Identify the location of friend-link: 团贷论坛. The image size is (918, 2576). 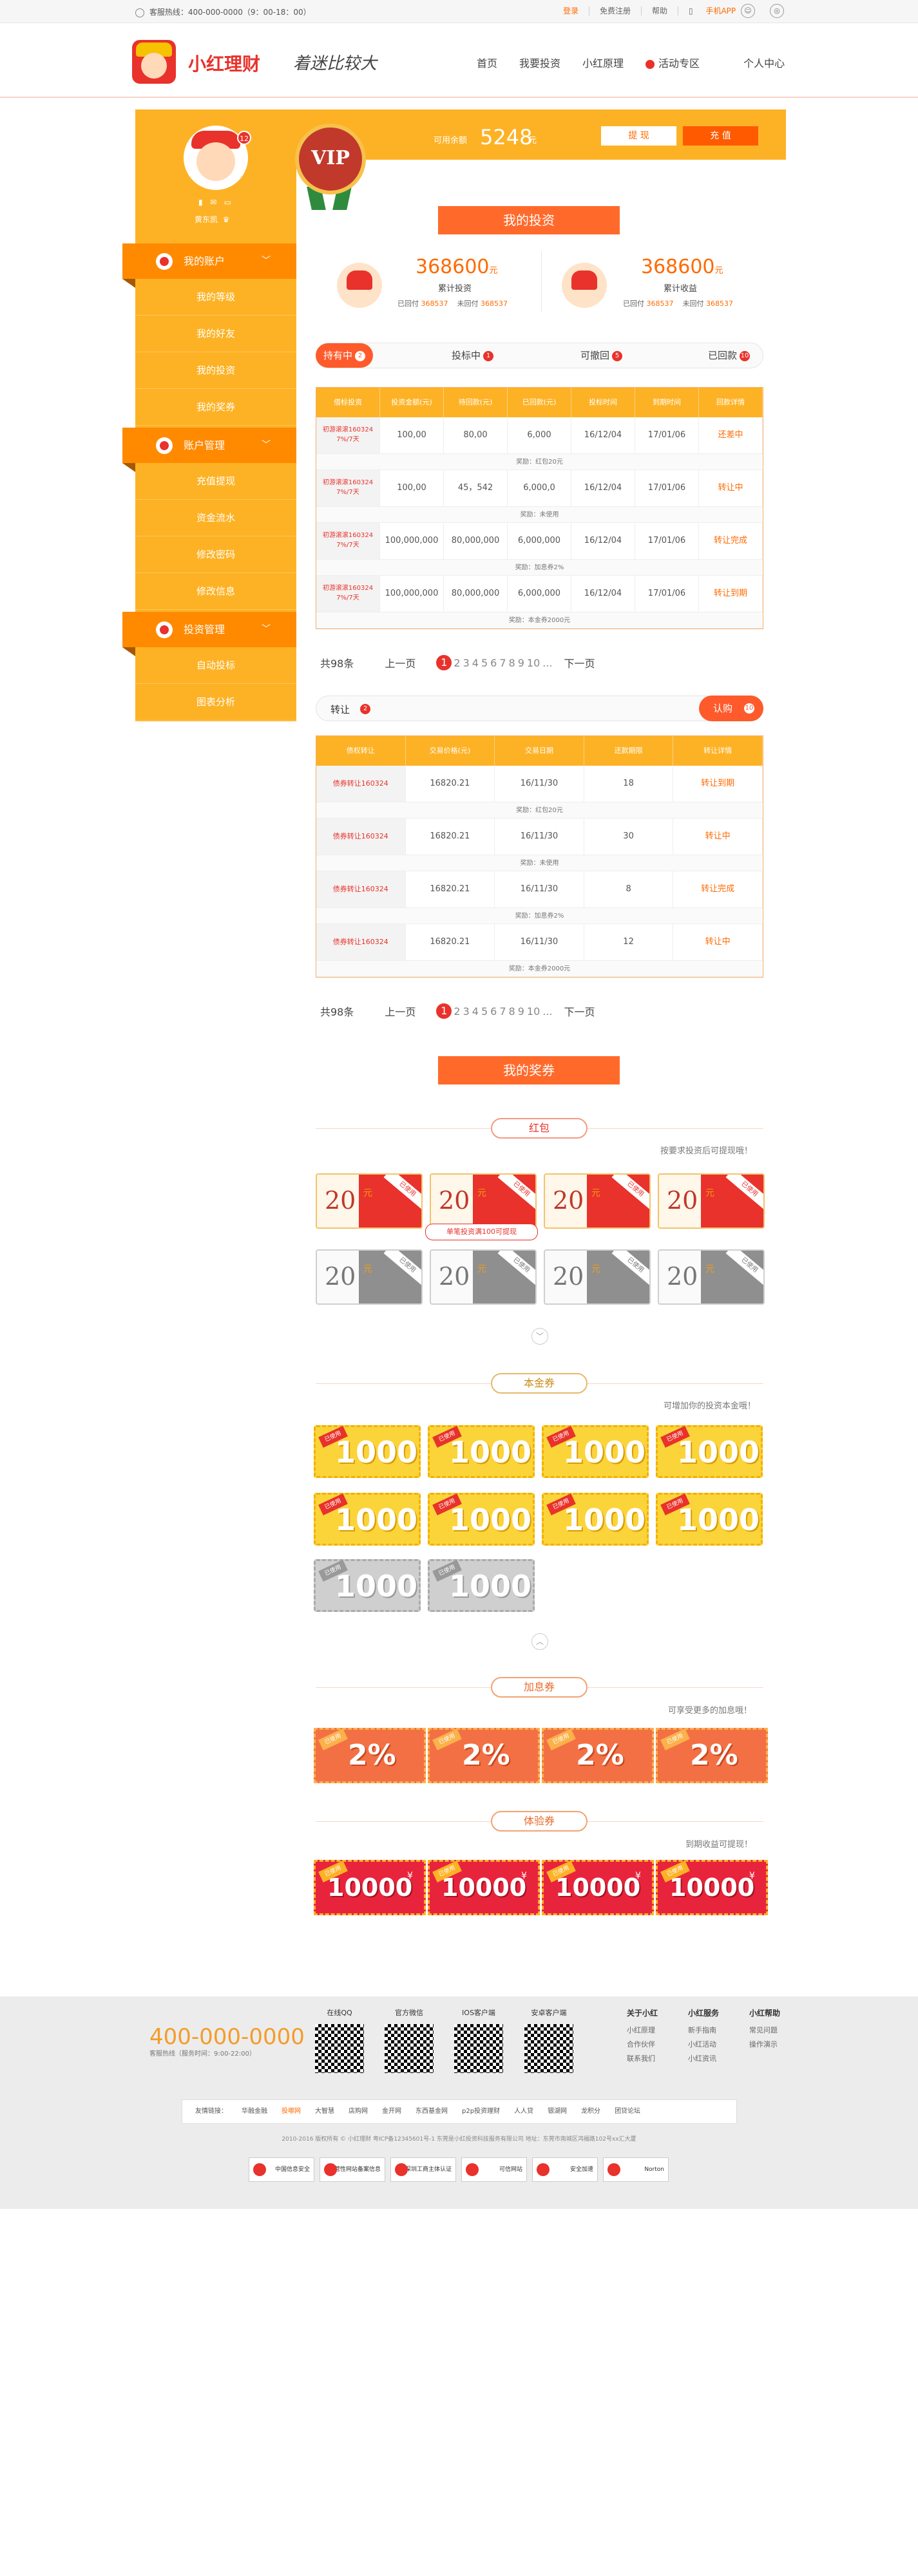
(627, 2111).